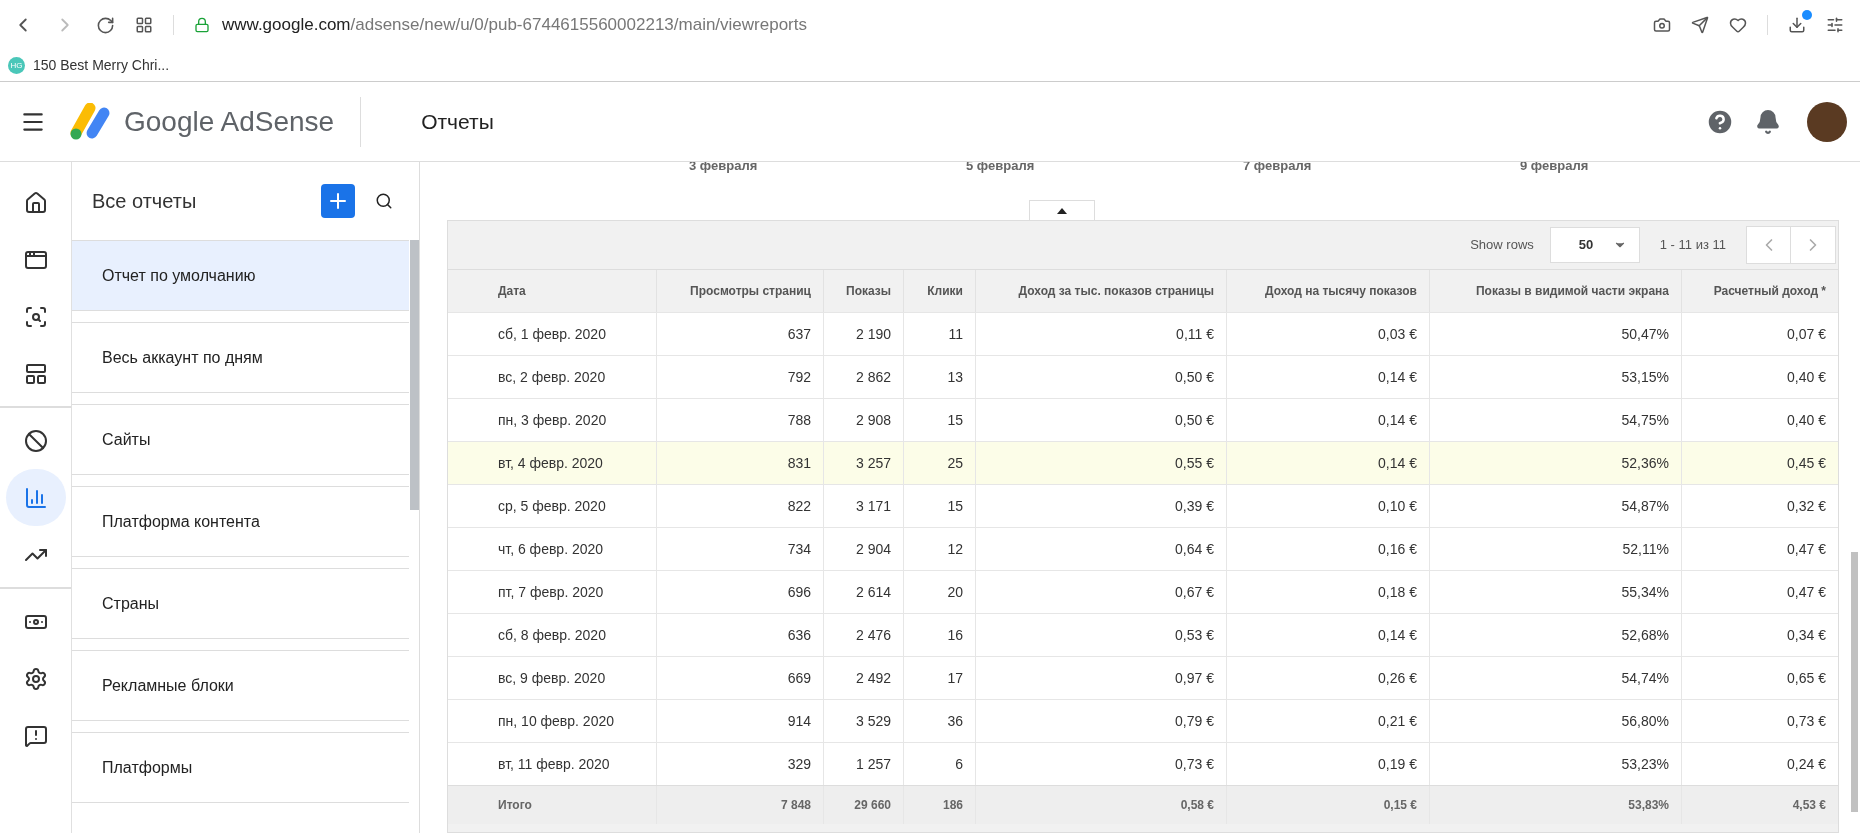 This screenshot has width=1860, height=833. I want to click on scrollbar, so click(414, 375).